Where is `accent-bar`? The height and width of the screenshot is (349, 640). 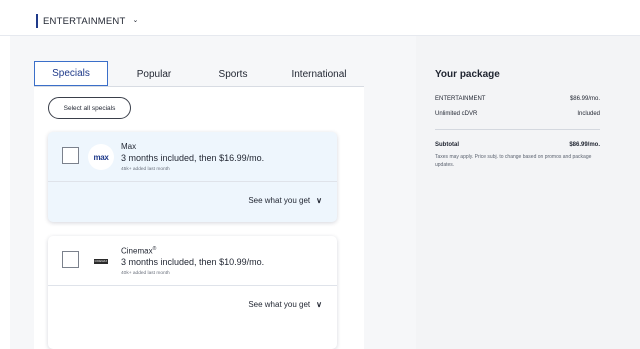 accent-bar is located at coordinates (37, 21).